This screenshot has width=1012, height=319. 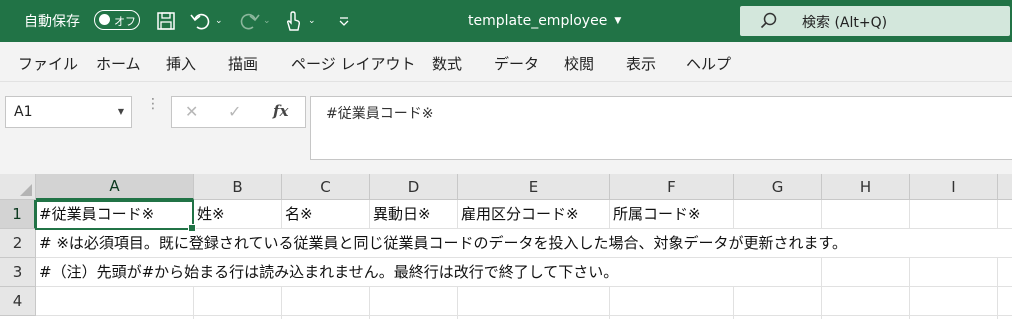 What do you see at coordinates (23, 112) in the screenshot?
I see `name-box-value: A1` at bounding box center [23, 112].